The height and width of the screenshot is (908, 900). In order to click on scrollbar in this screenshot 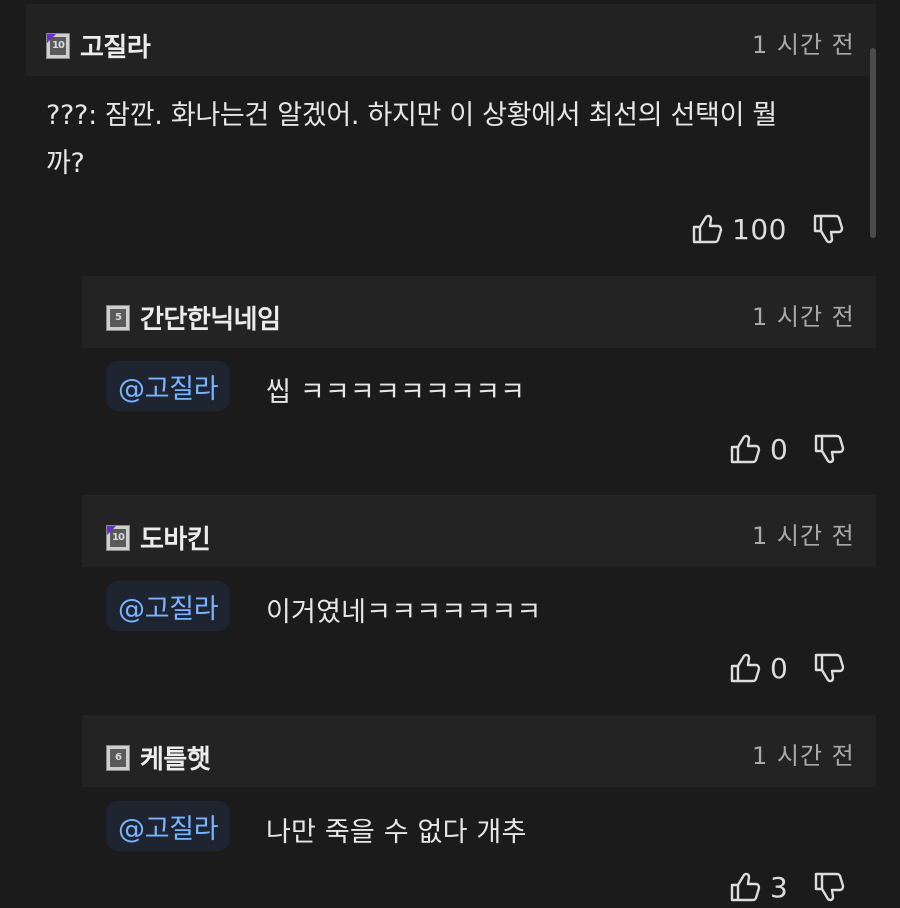, I will do `click(873, 143)`.